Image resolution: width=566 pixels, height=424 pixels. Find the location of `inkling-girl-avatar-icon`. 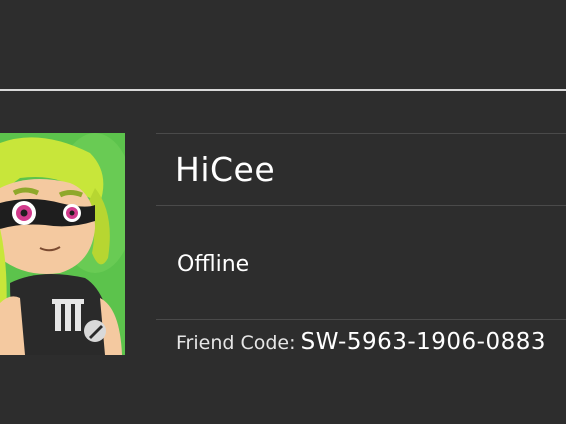

inkling-girl-avatar-icon is located at coordinates (62, 244).